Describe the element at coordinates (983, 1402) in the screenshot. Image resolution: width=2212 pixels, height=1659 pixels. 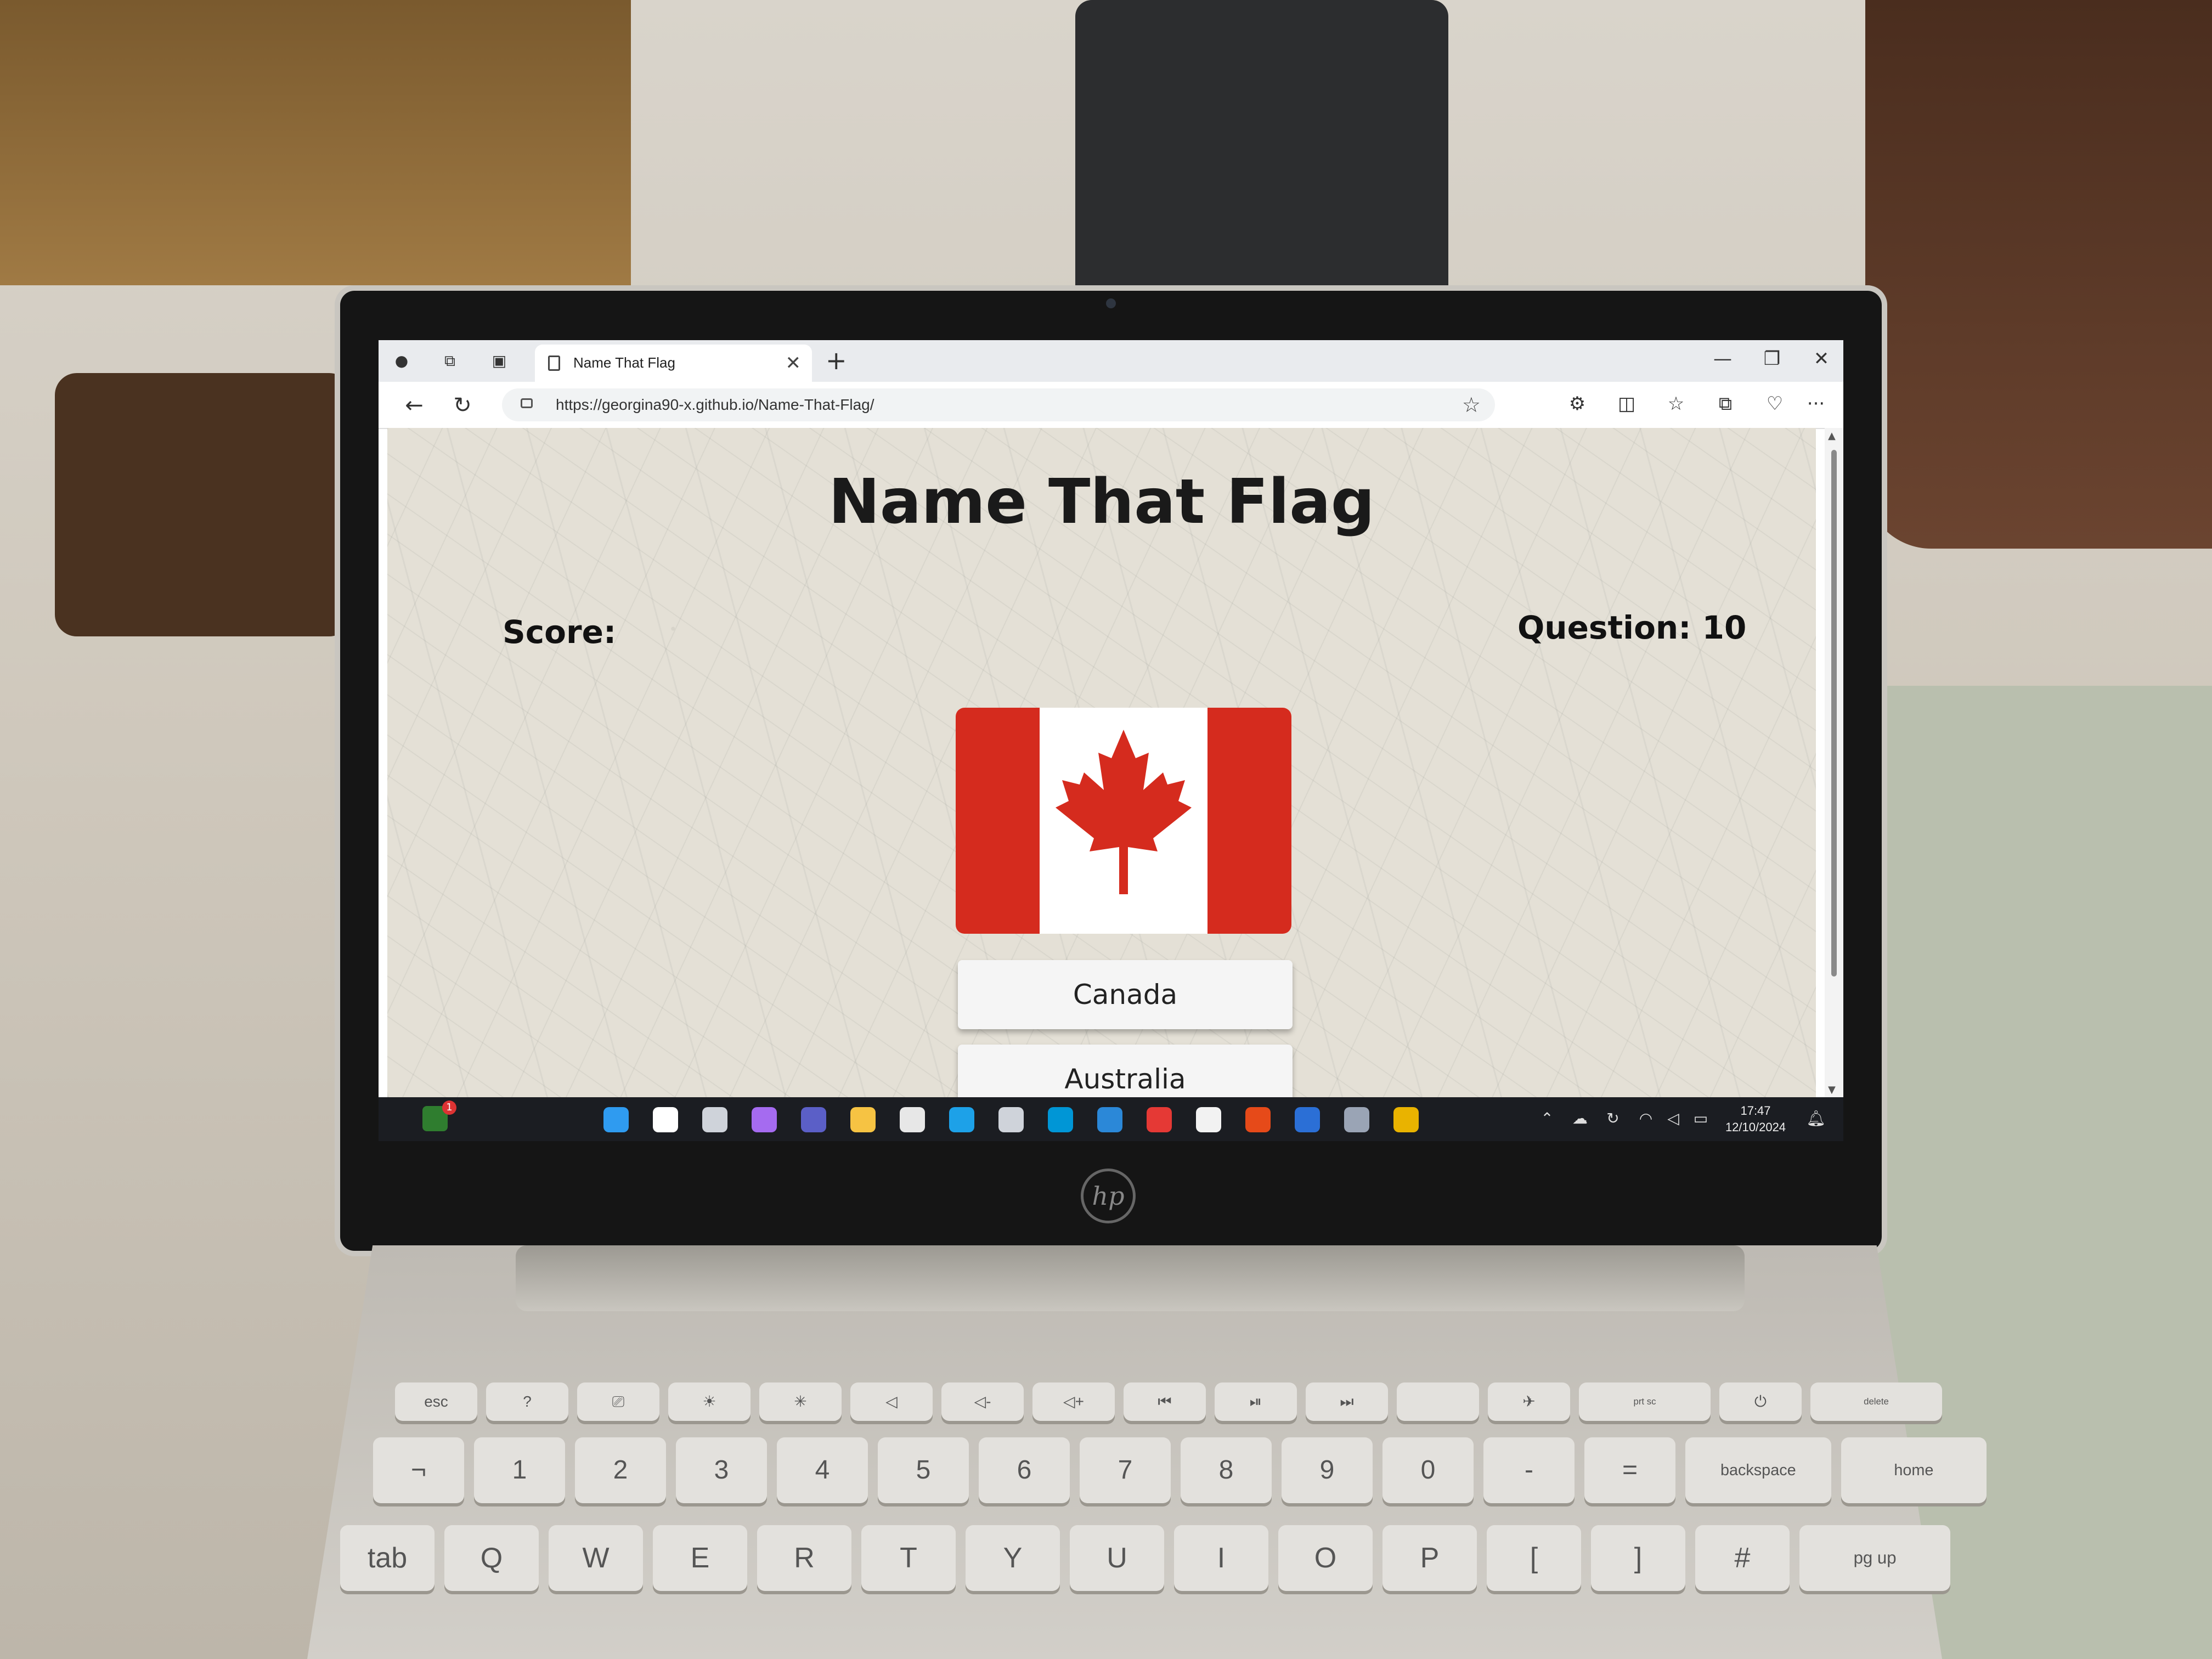
I see `key-0-6: ◁-` at that location.